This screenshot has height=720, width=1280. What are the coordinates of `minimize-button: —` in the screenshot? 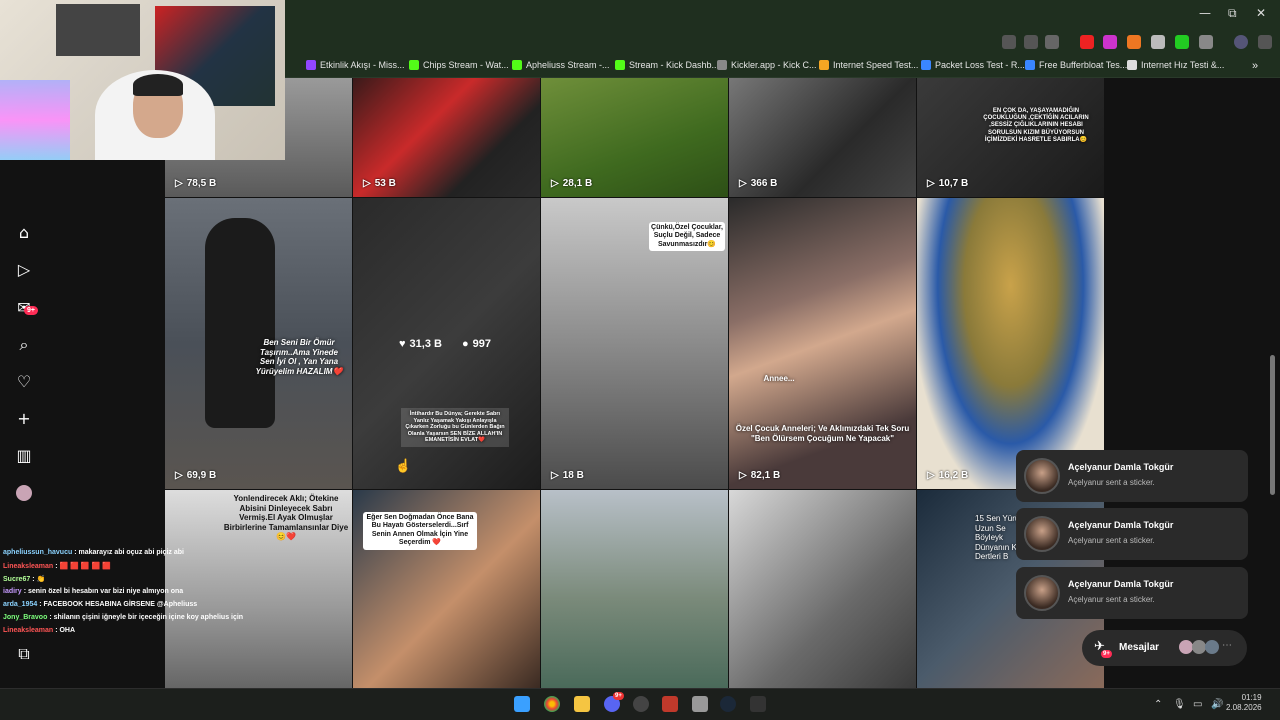 It's located at (1205, 13).